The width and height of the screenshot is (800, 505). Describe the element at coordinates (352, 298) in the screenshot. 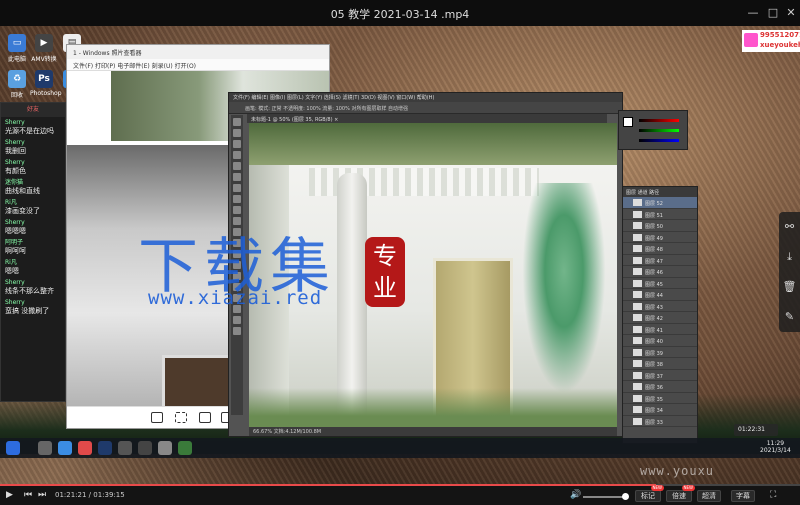

I see `canvas-post` at that location.